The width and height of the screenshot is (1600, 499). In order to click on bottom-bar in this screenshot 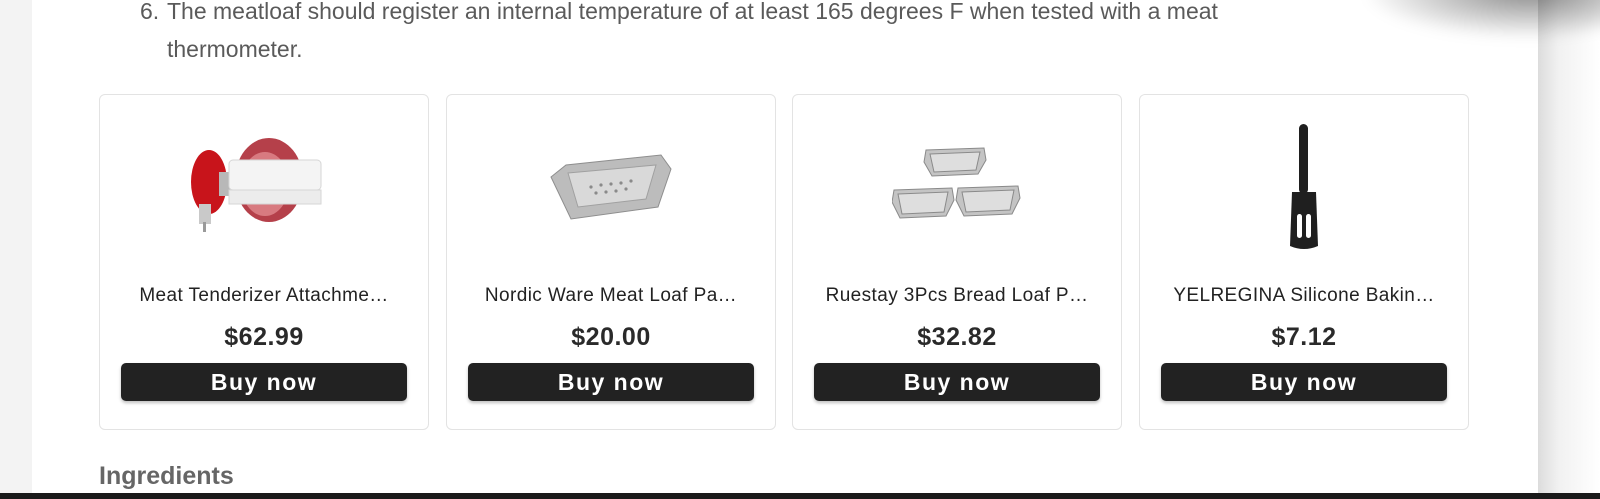, I will do `click(800, 496)`.